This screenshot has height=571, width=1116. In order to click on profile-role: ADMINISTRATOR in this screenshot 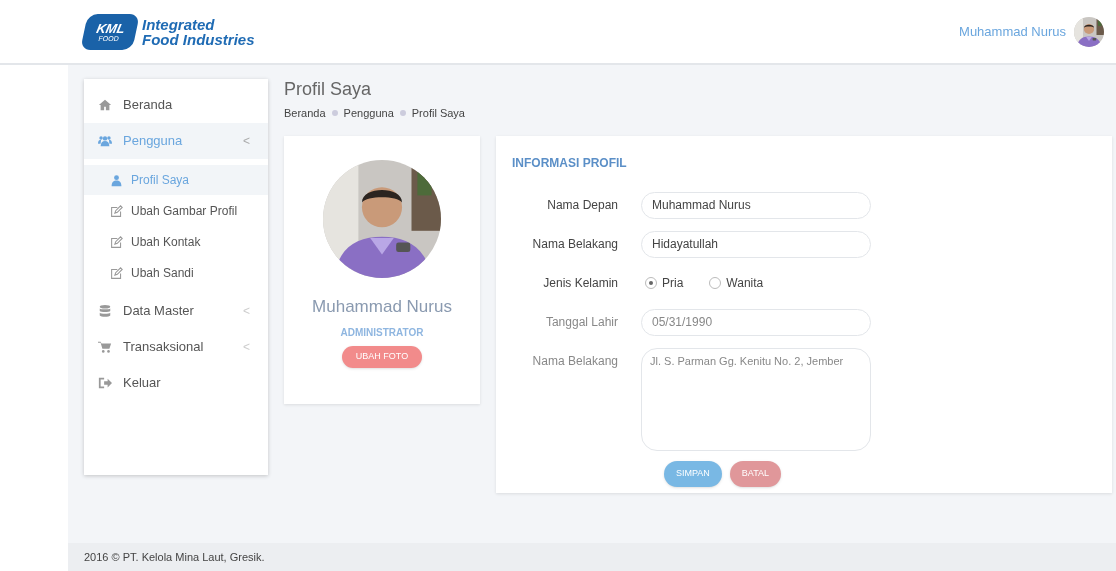, I will do `click(382, 333)`.